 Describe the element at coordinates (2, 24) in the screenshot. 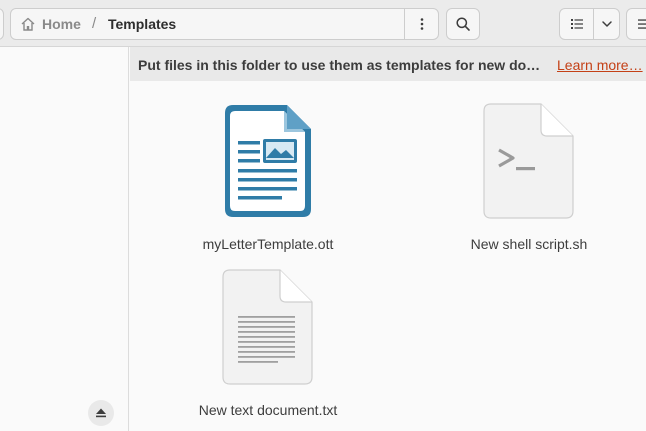

I see `back-button` at that location.